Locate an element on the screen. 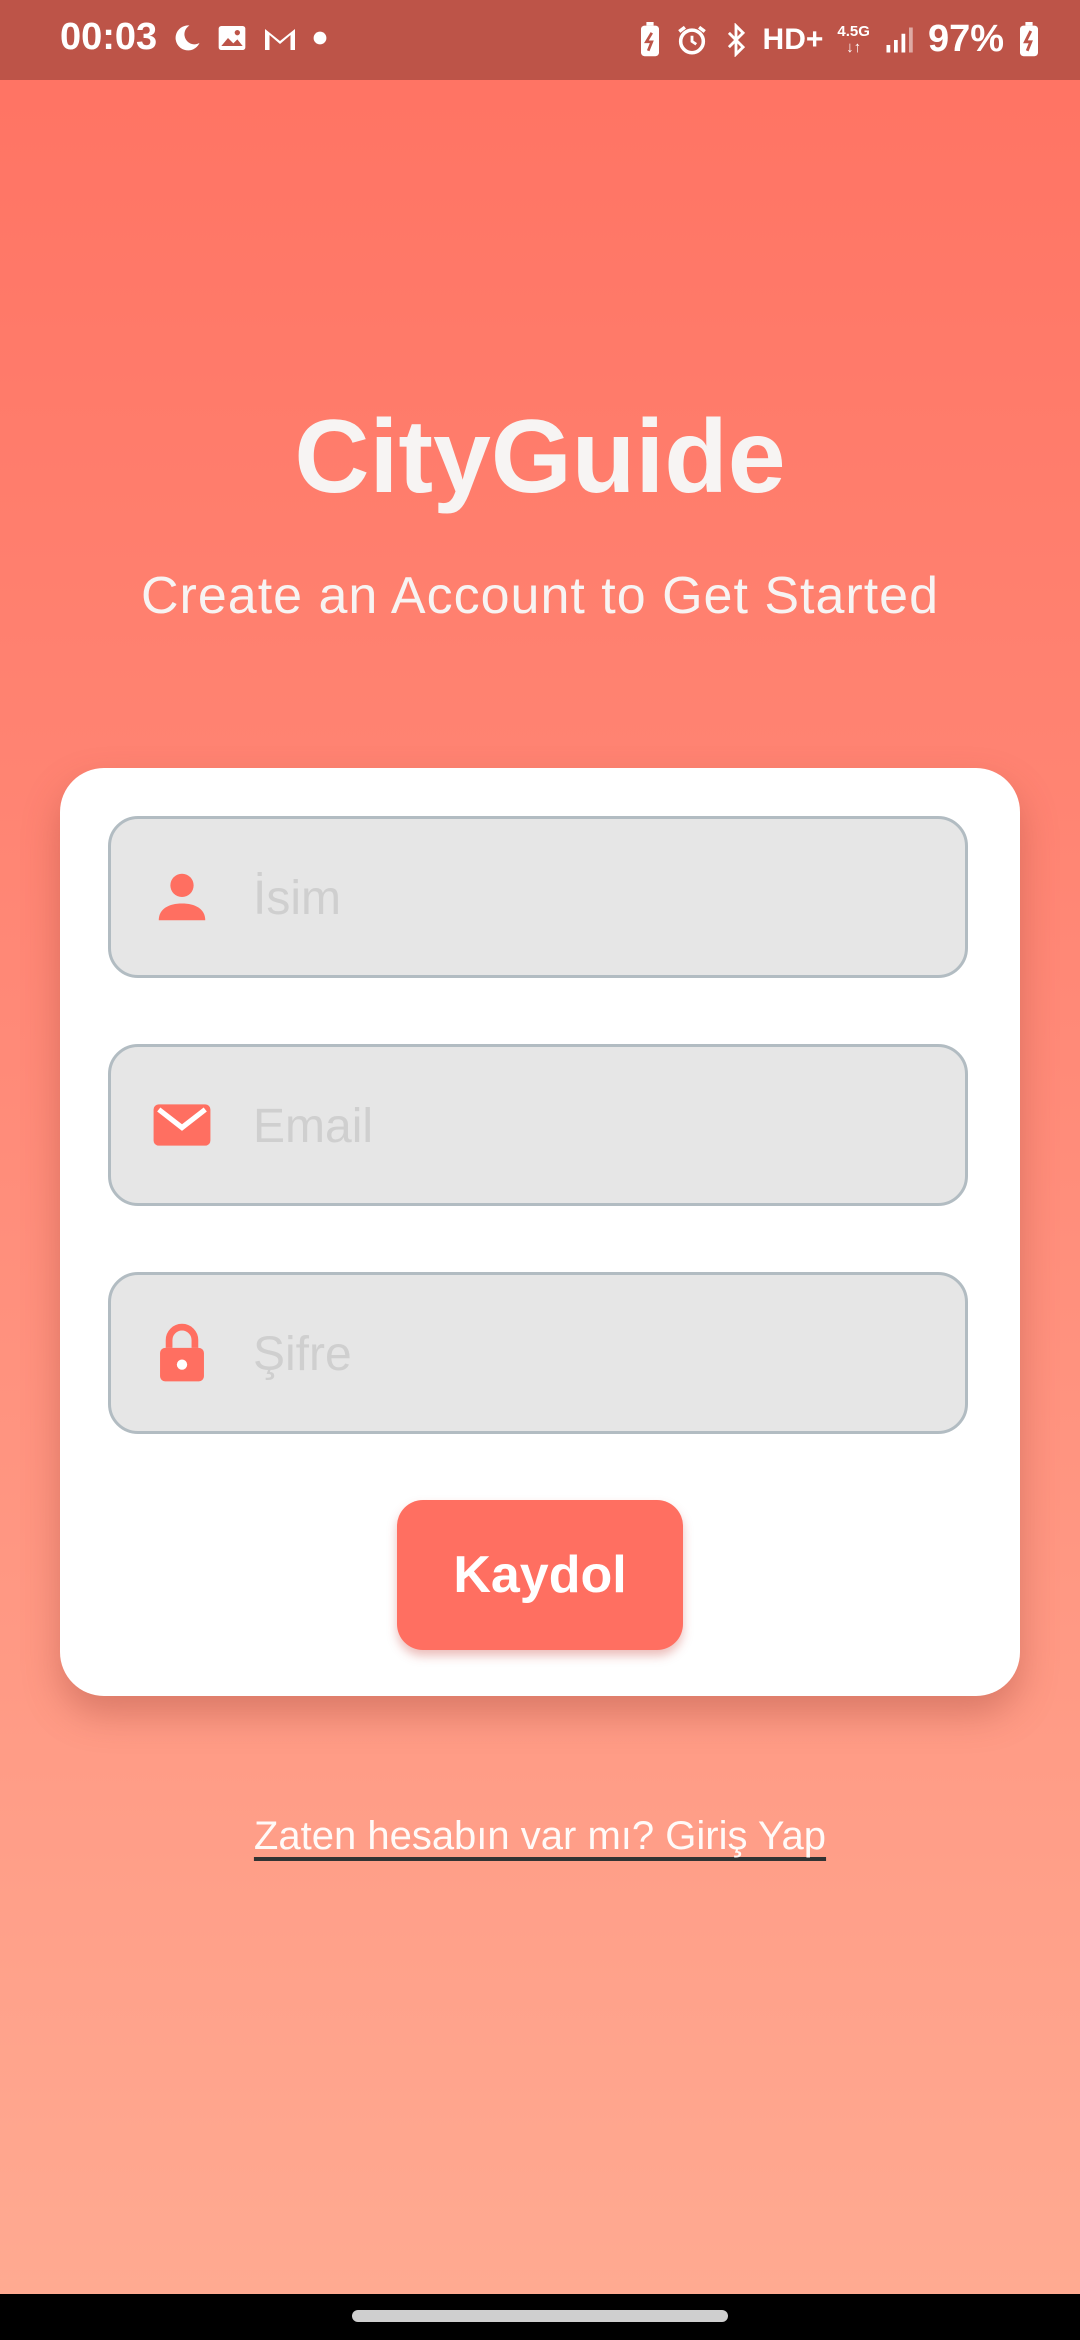 The width and height of the screenshot is (1080, 2340). app-title: CityGuide is located at coordinates (540, 457).